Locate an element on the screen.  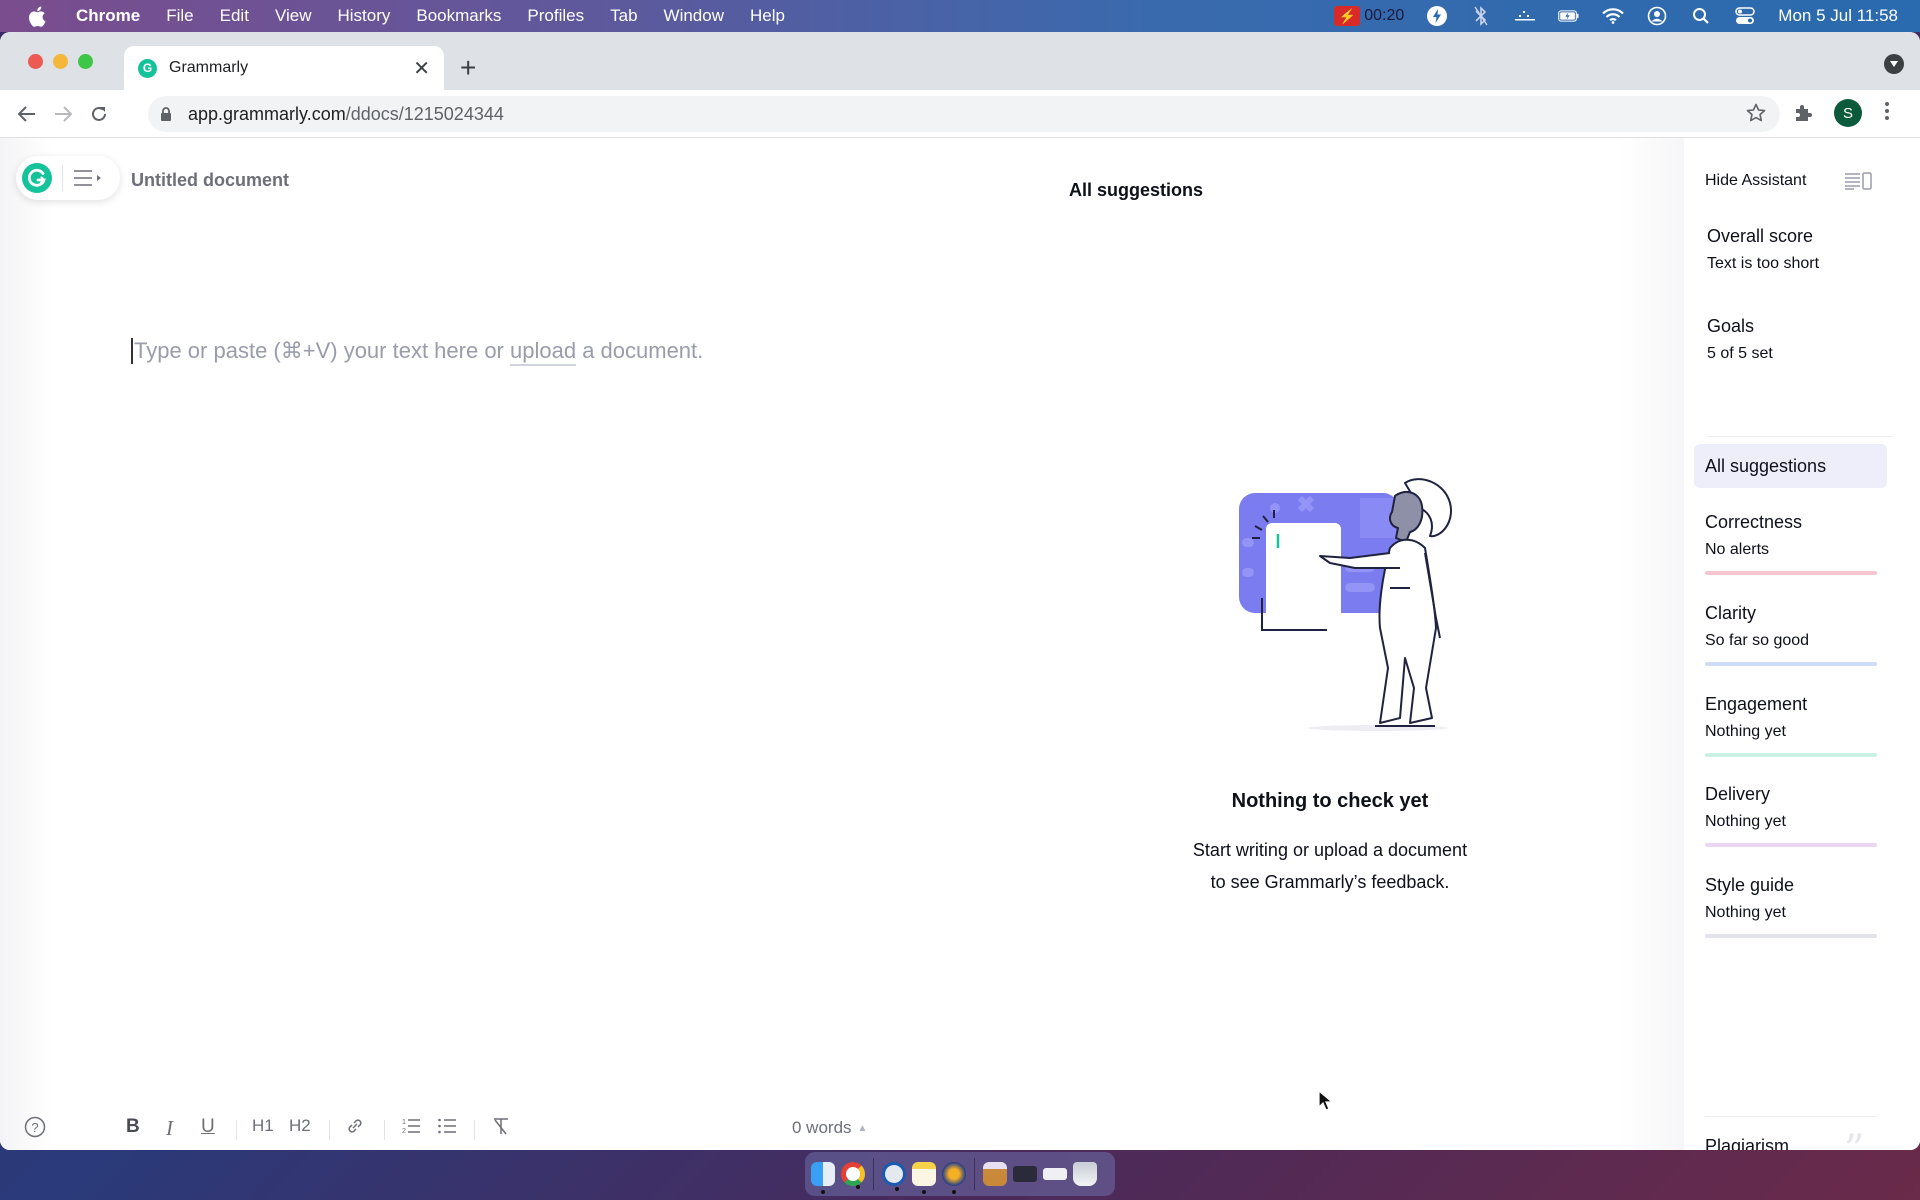
menu-edit: Edit is located at coordinates (234, 16).